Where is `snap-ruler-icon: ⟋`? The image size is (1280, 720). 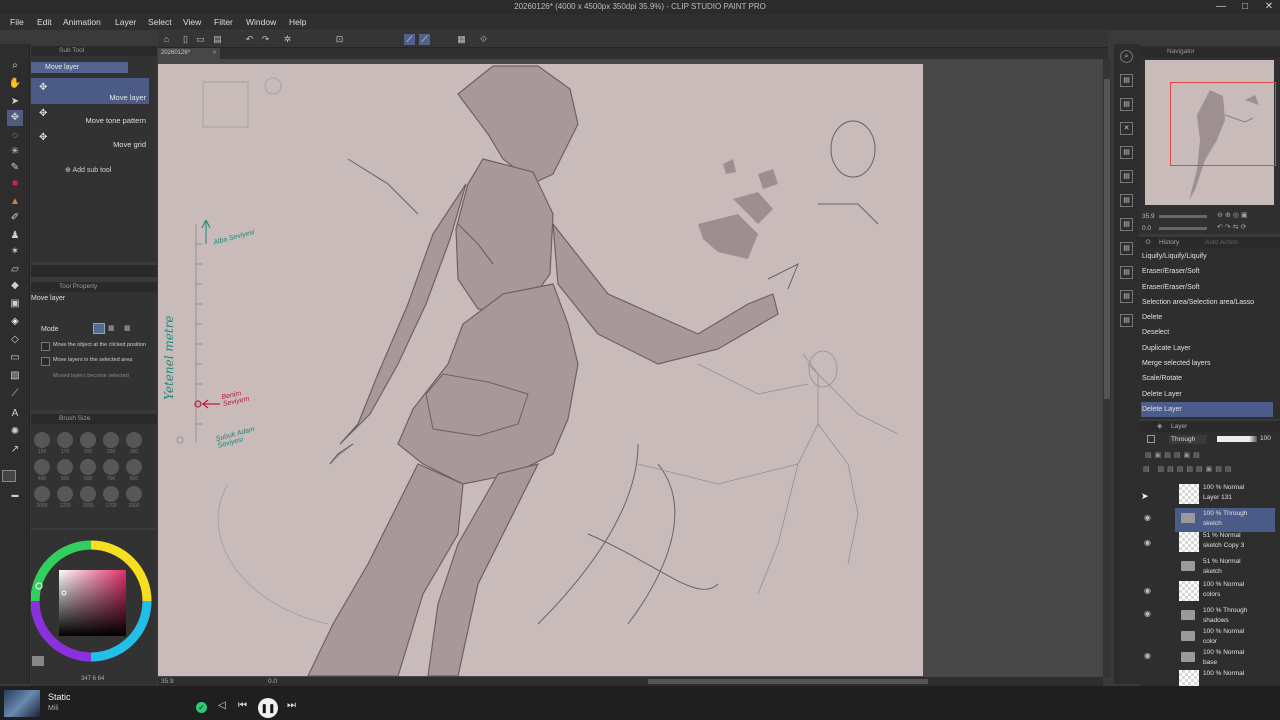 snap-ruler-icon: ⟋ is located at coordinates (409, 39).